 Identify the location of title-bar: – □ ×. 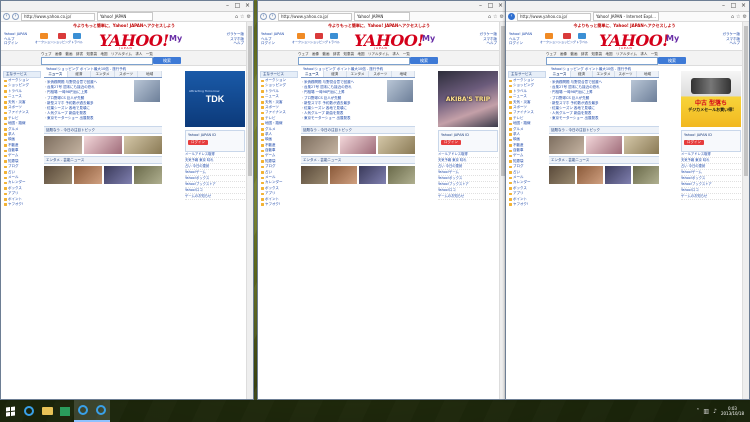
(627, 6).